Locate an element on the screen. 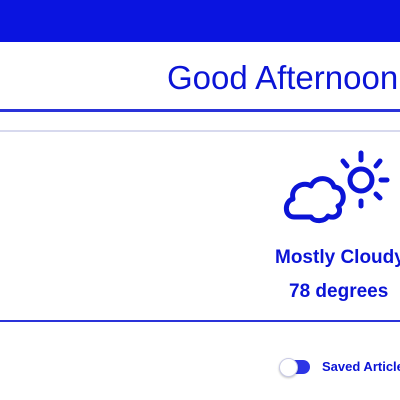 This screenshot has width=400, height=400. partly-cloudy-icon is located at coordinates (336, 187).